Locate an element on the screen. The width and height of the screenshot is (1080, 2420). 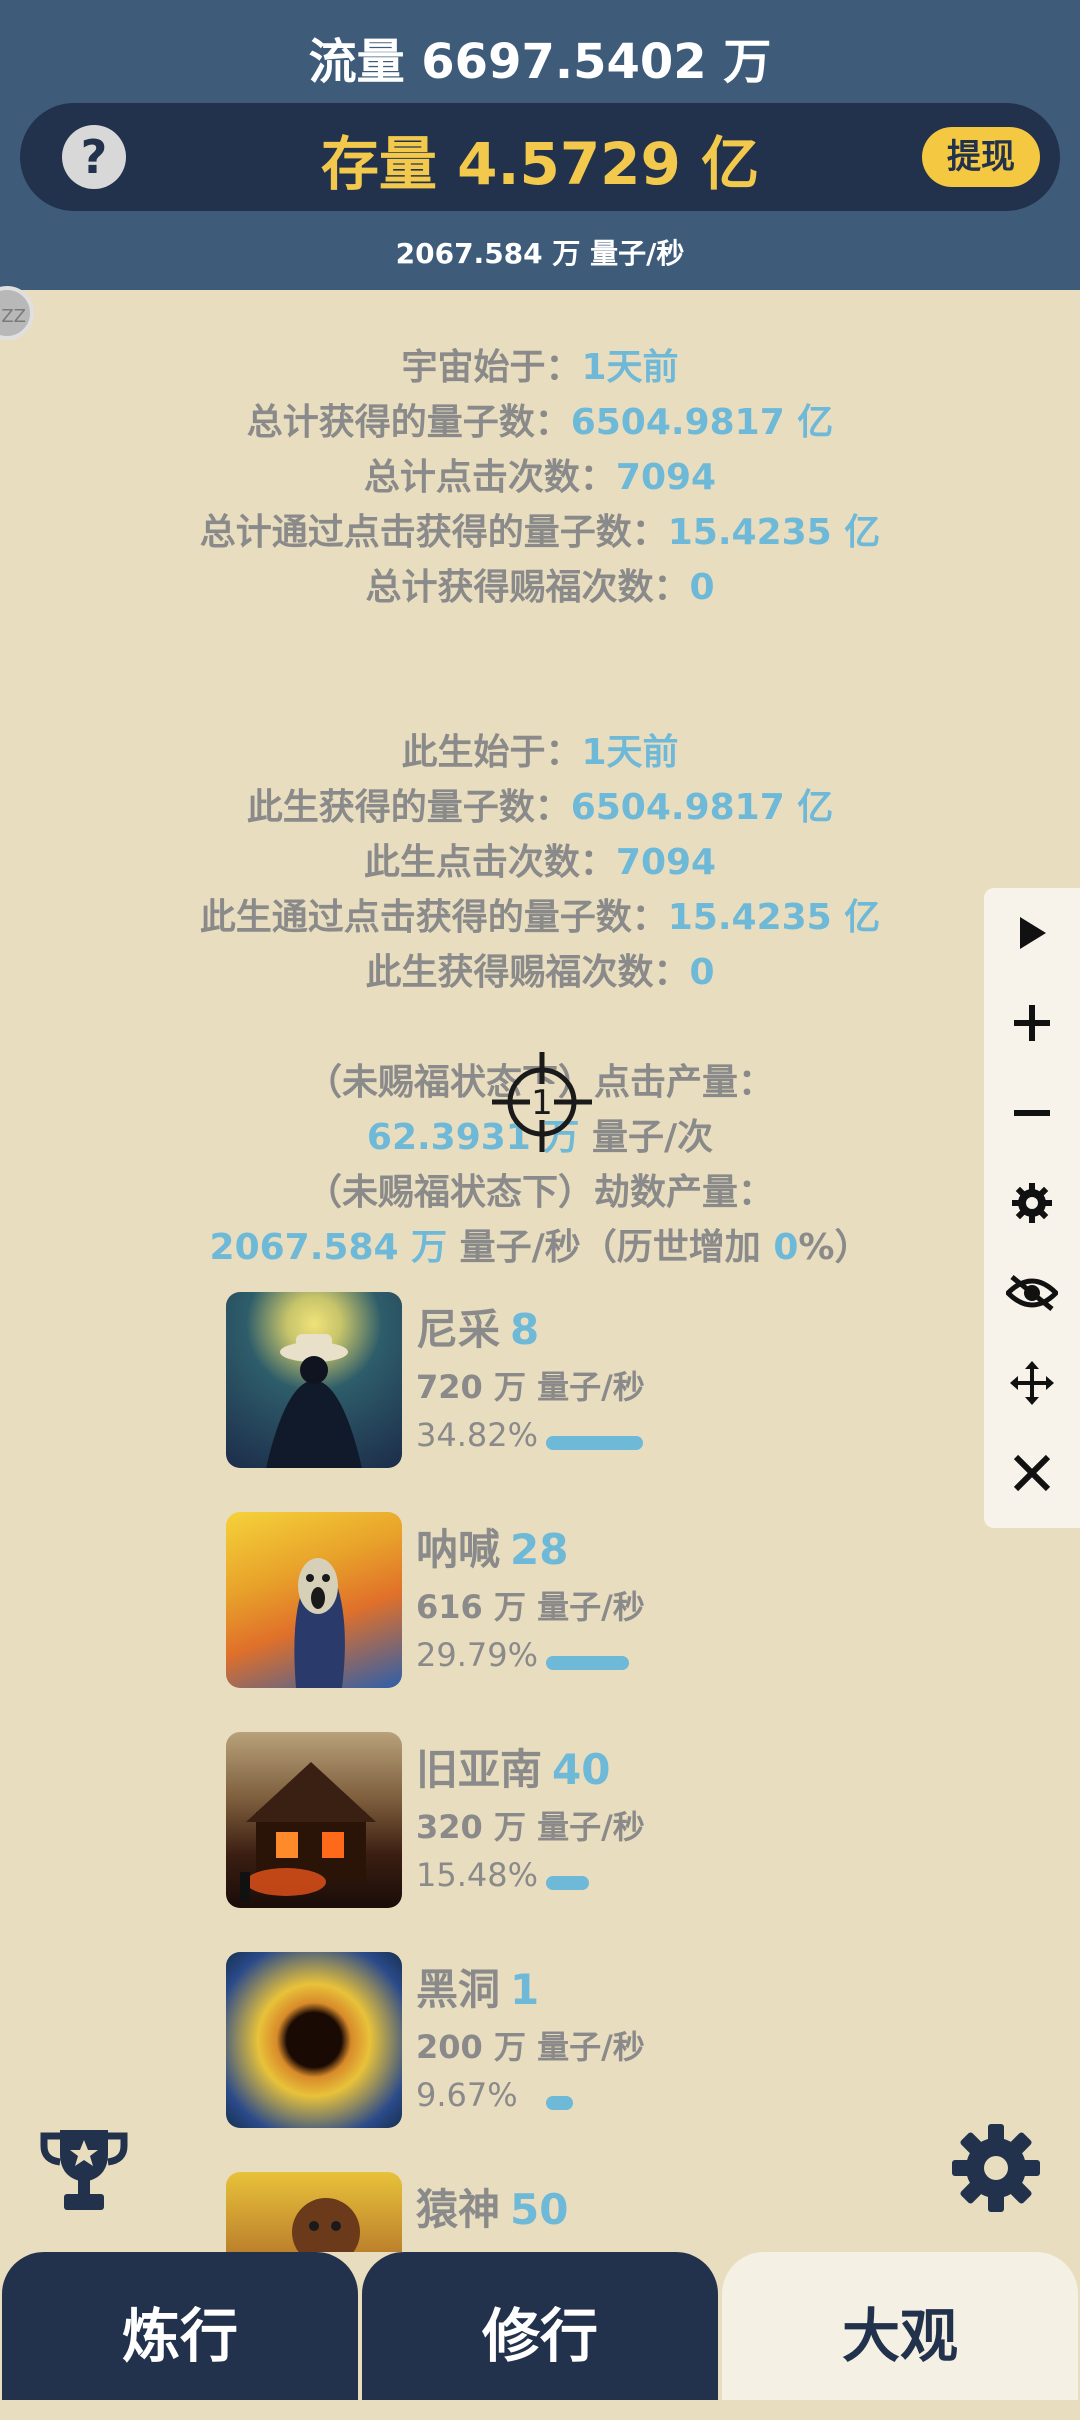
stat-life-quanta: 此生获得的量子数：6504.9817 亿 is located at coordinates (540, 807).